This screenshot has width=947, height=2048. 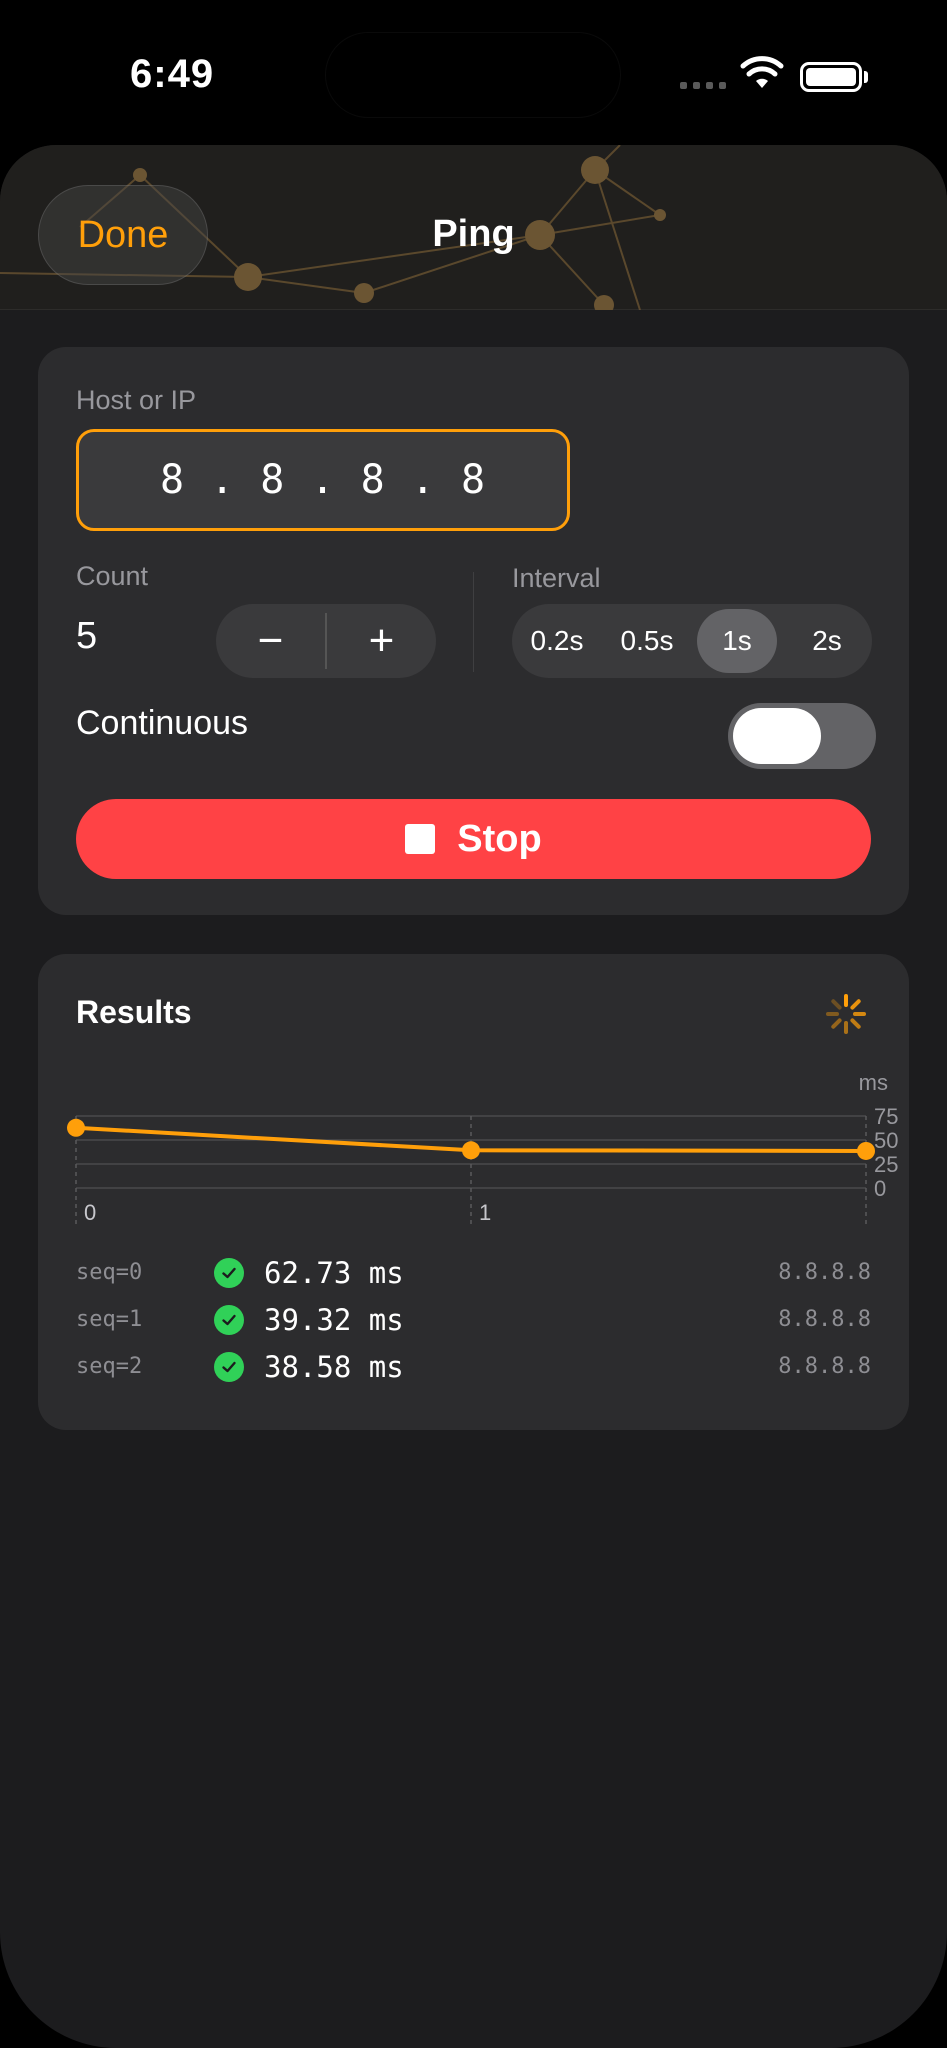 What do you see at coordinates (485, 1212) in the screenshot?
I see `x-tick-label-1: 1` at bounding box center [485, 1212].